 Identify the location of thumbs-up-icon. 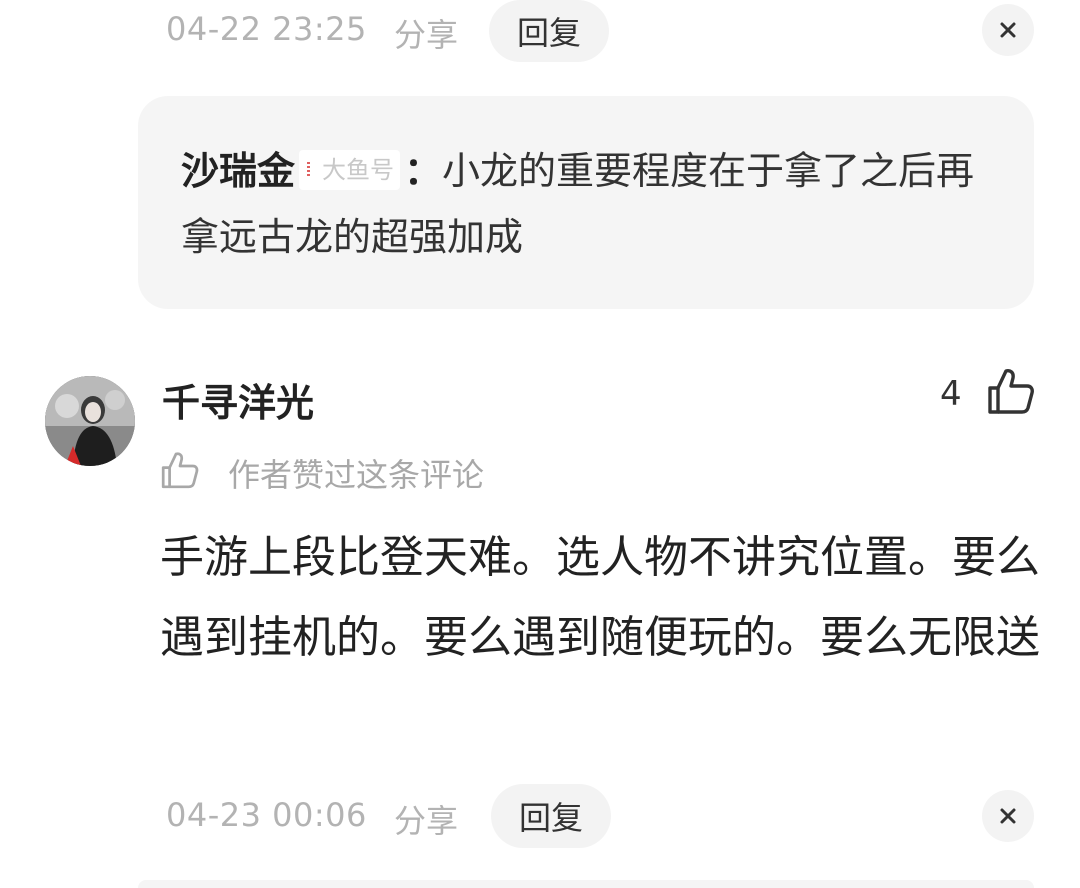
(1011, 391).